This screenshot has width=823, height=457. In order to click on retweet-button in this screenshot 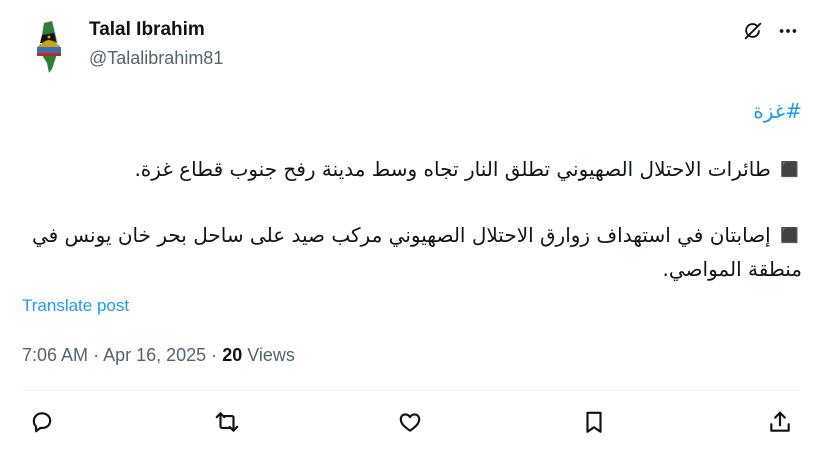, I will do `click(227, 424)`.